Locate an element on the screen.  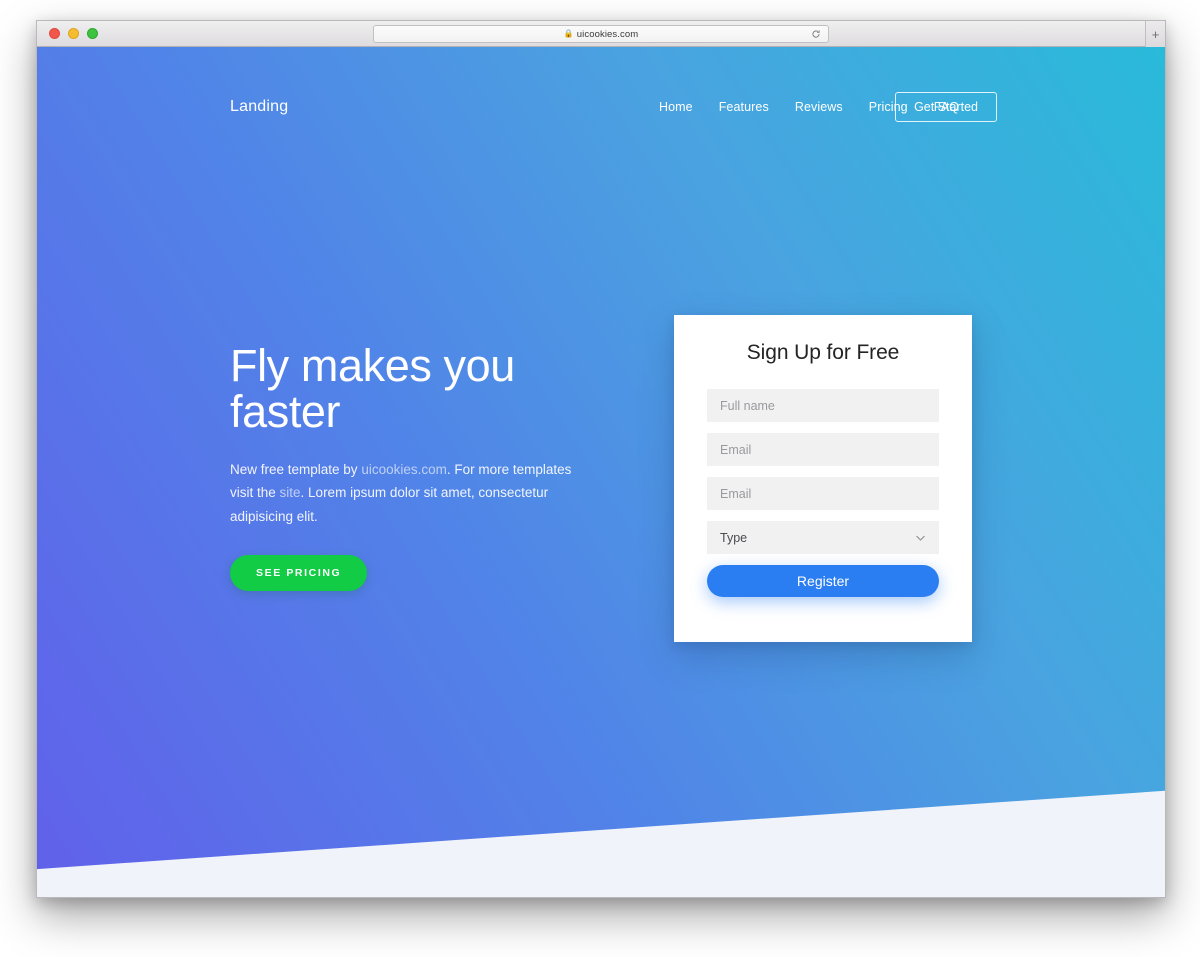
hero-link-uicookies: uicookies.com is located at coordinates (404, 469).